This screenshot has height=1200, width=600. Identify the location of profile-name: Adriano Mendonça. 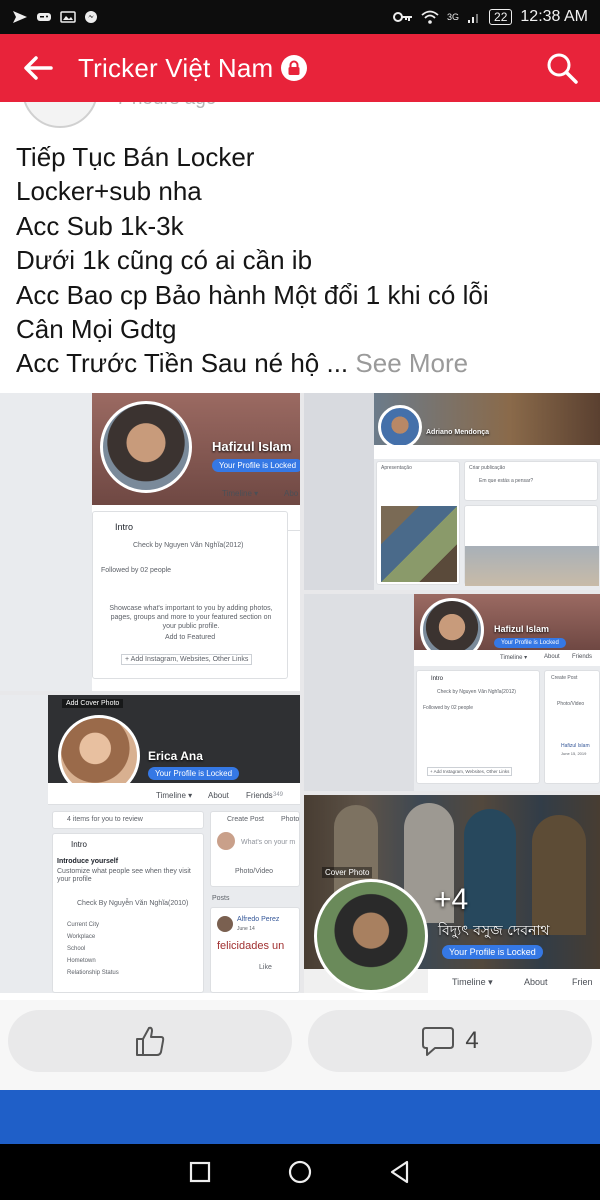
(458, 432).